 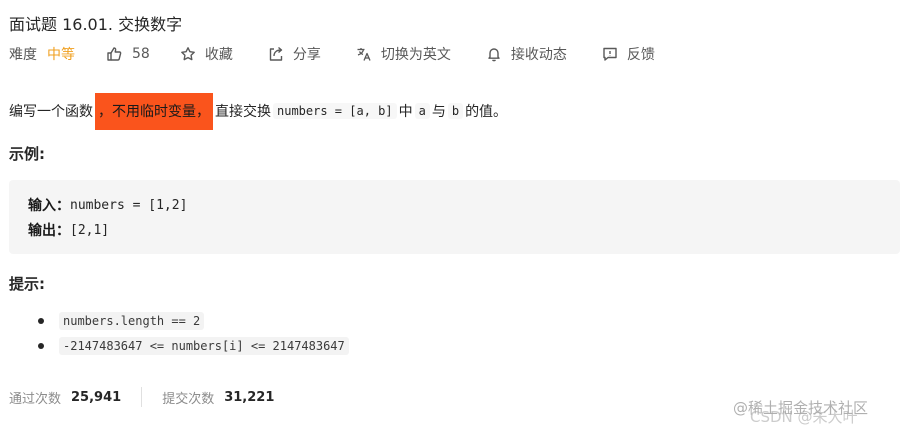 What do you see at coordinates (51, 112) in the screenshot?
I see `description-text: 编写一个函数` at bounding box center [51, 112].